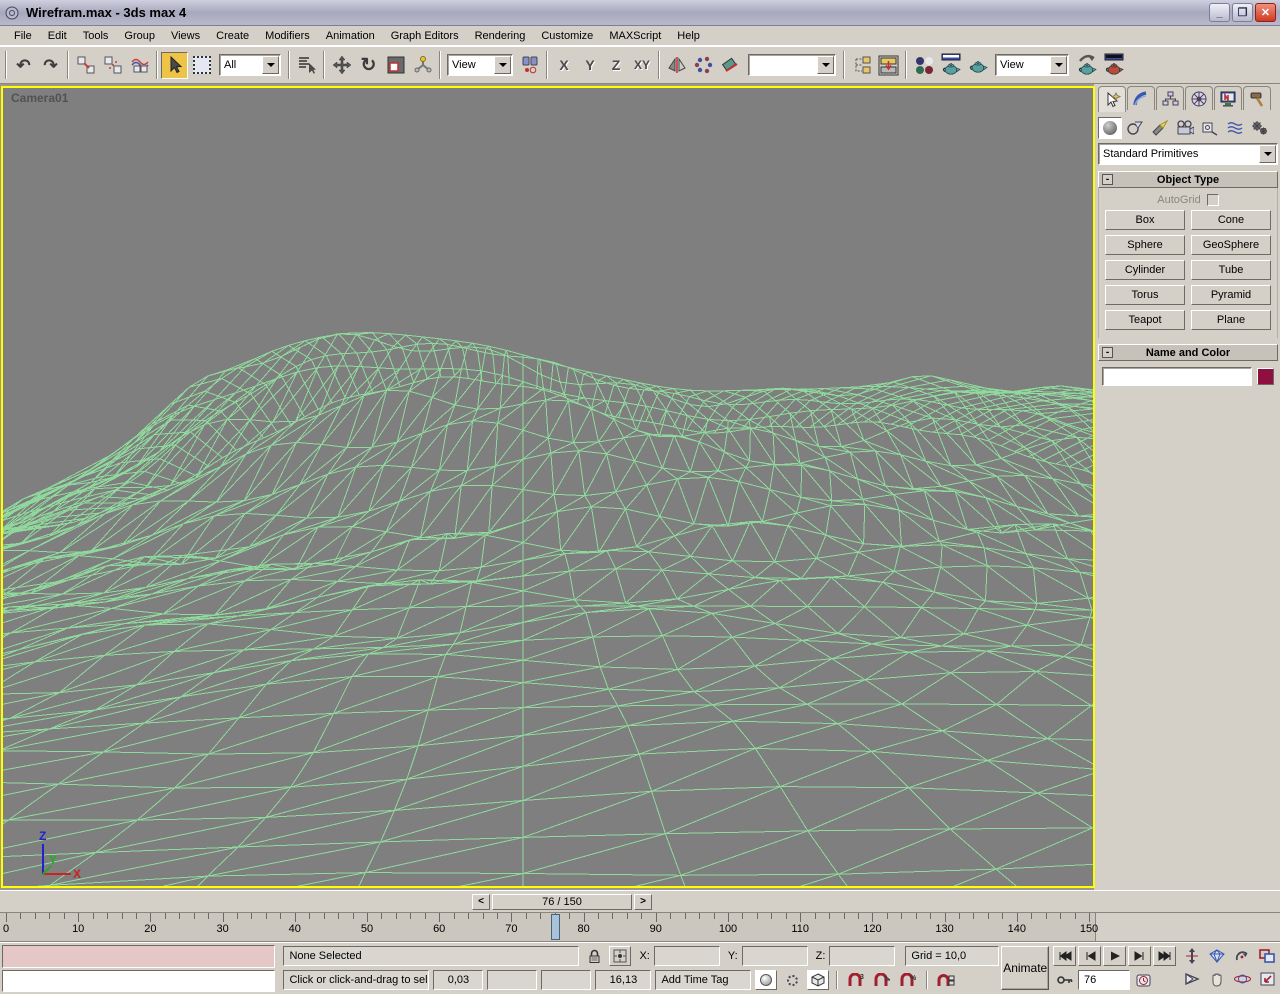 The width and height of the screenshot is (1280, 994). Describe the element at coordinates (1242, 12) in the screenshot. I see `restore-button: ❐` at that location.